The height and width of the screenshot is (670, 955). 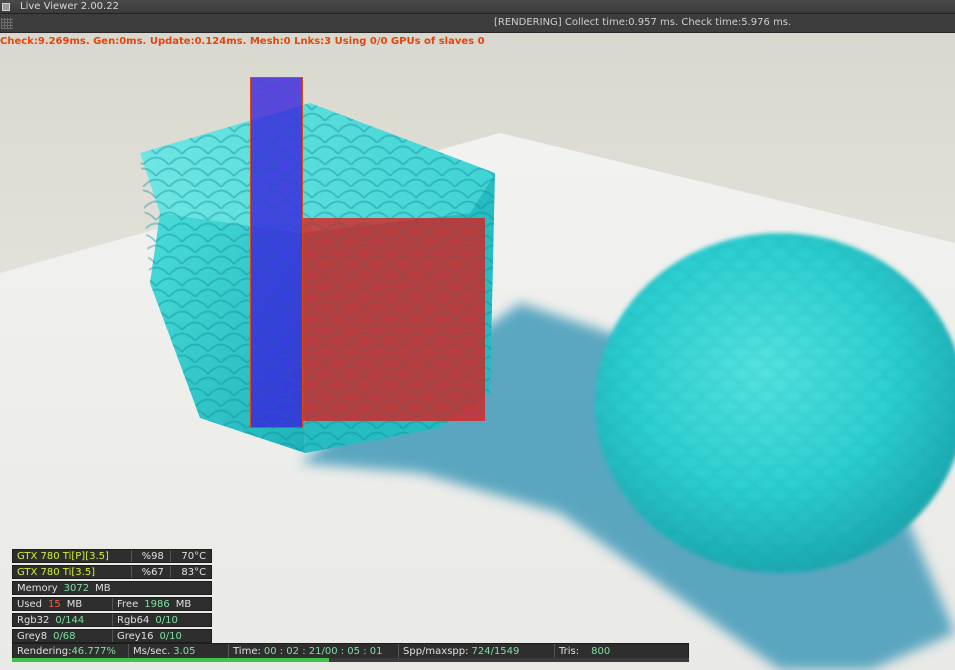 I want to click on rgb32-label: Rgb32, so click(x=33, y=620).